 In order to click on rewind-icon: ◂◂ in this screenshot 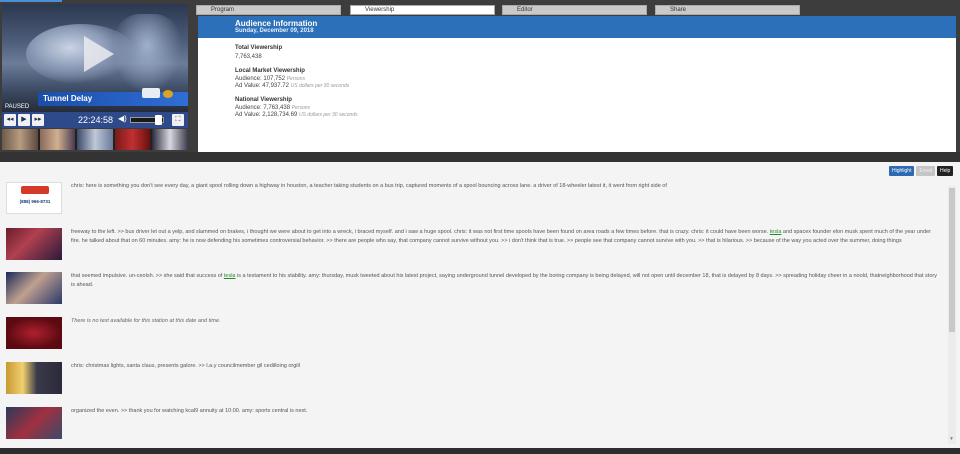, I will do `click(10, 120)`.